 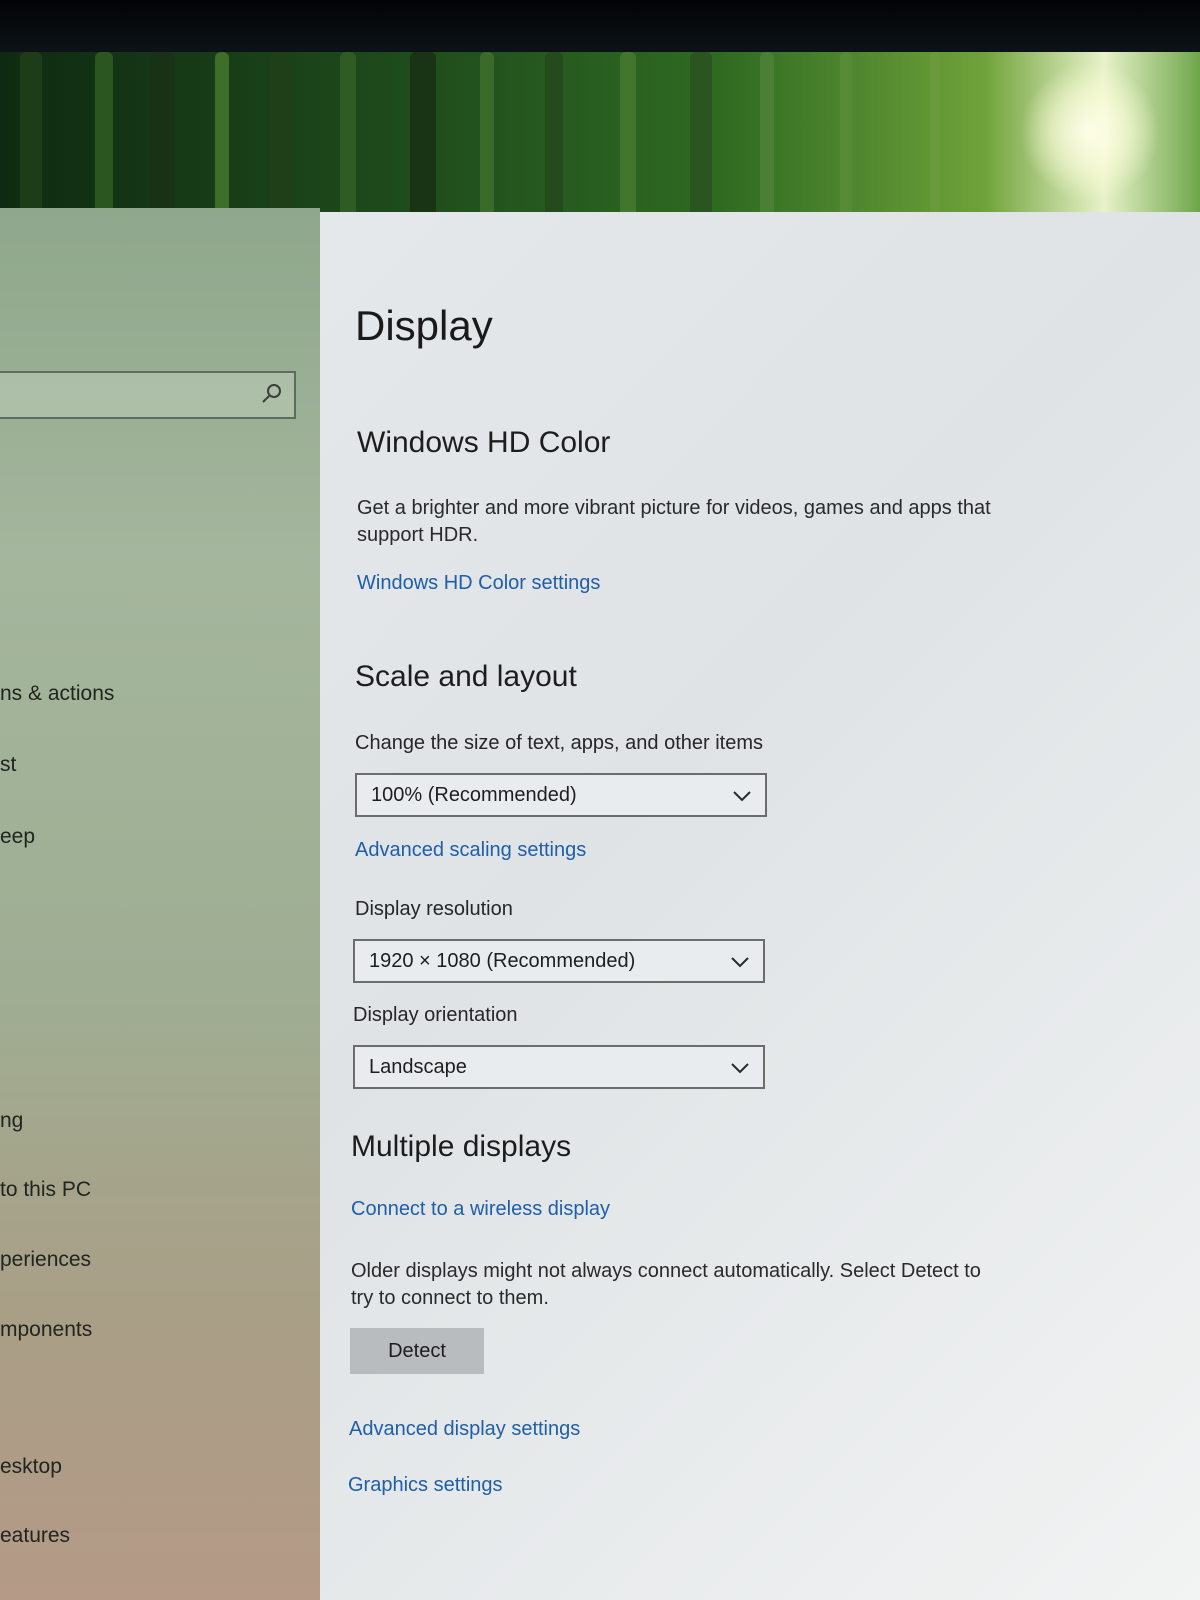 I want to click on sidebar-item-notifications-actions: ns & actions, so click(x=57, y=694).